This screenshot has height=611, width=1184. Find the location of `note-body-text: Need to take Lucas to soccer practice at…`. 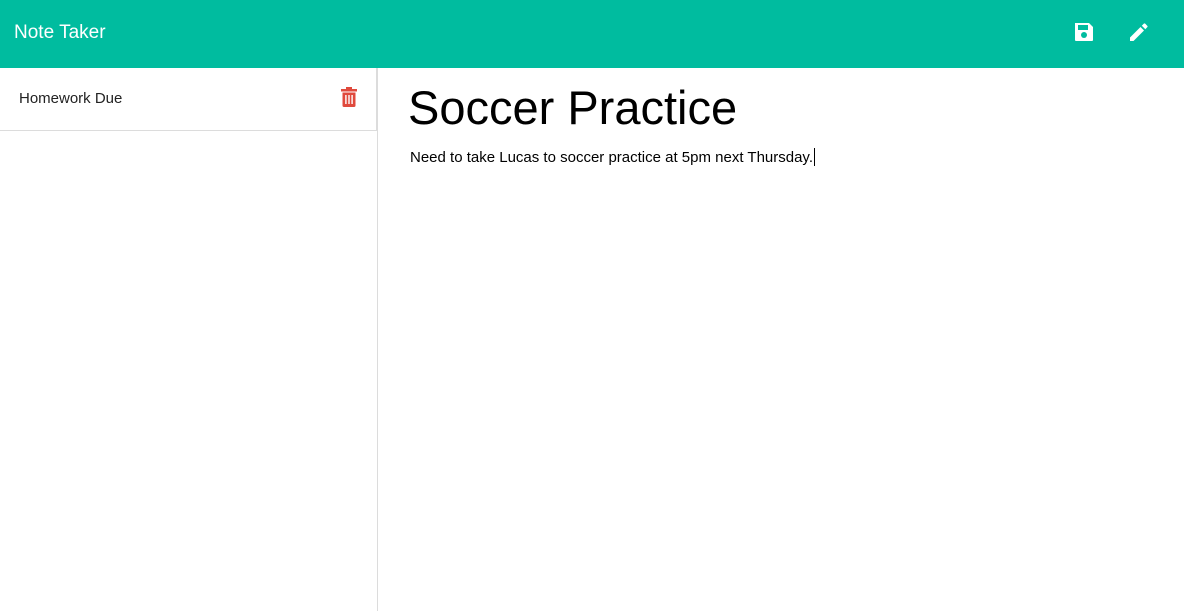

note-body-text: Need to take Lucas to soccer practice at… is located at coordinates (611, 157).